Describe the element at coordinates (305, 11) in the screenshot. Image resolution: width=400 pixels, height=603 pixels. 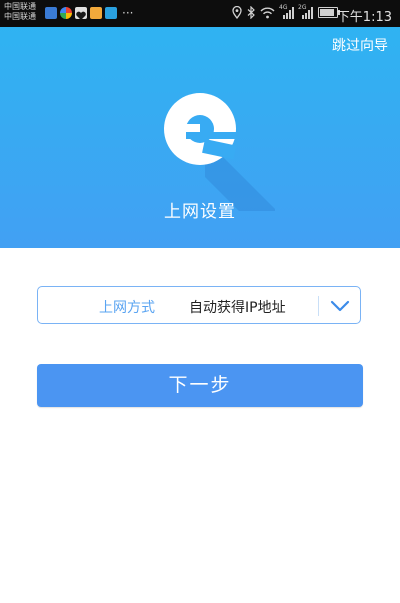
I see `signal-icon-sim2: 2G` at that location.